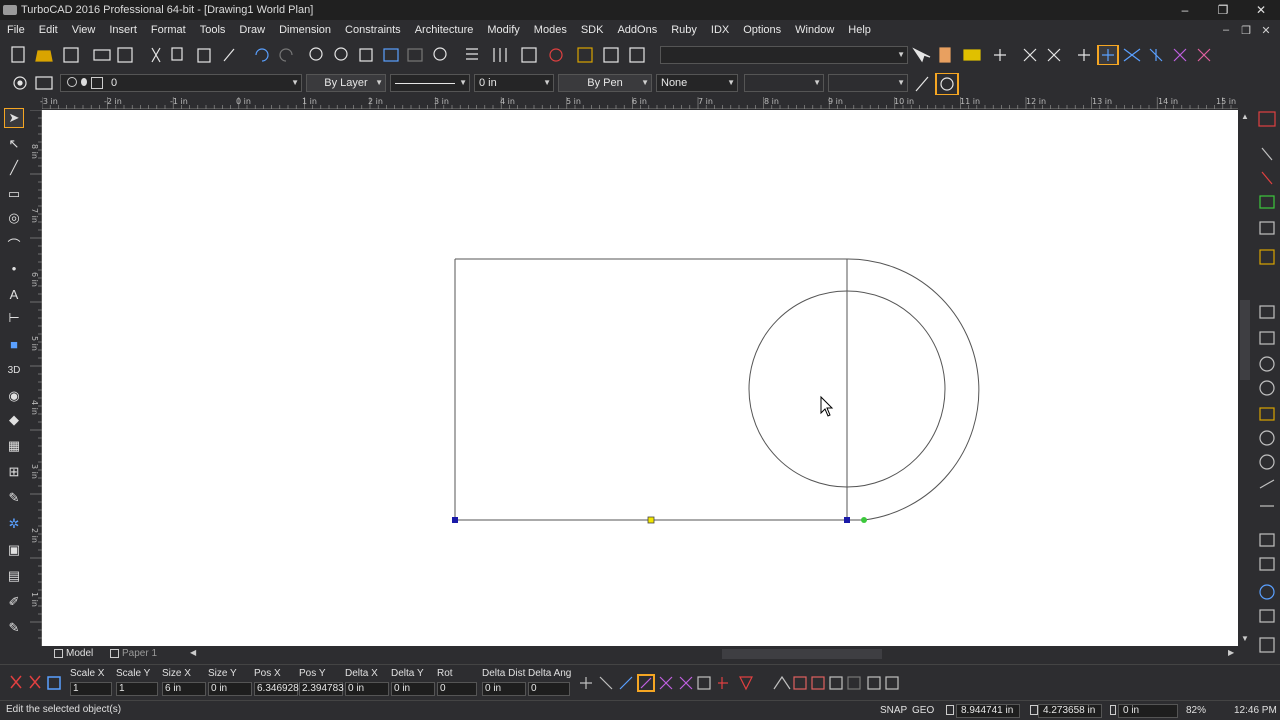  I want to click on geo-toggle: GEO, so click(923, 711).